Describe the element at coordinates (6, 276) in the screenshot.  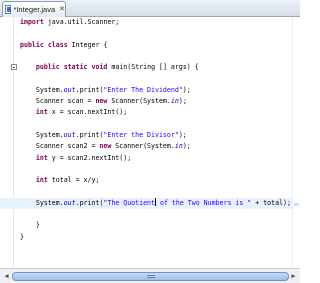
I see `scroll-left-icon: ◀` at that location.